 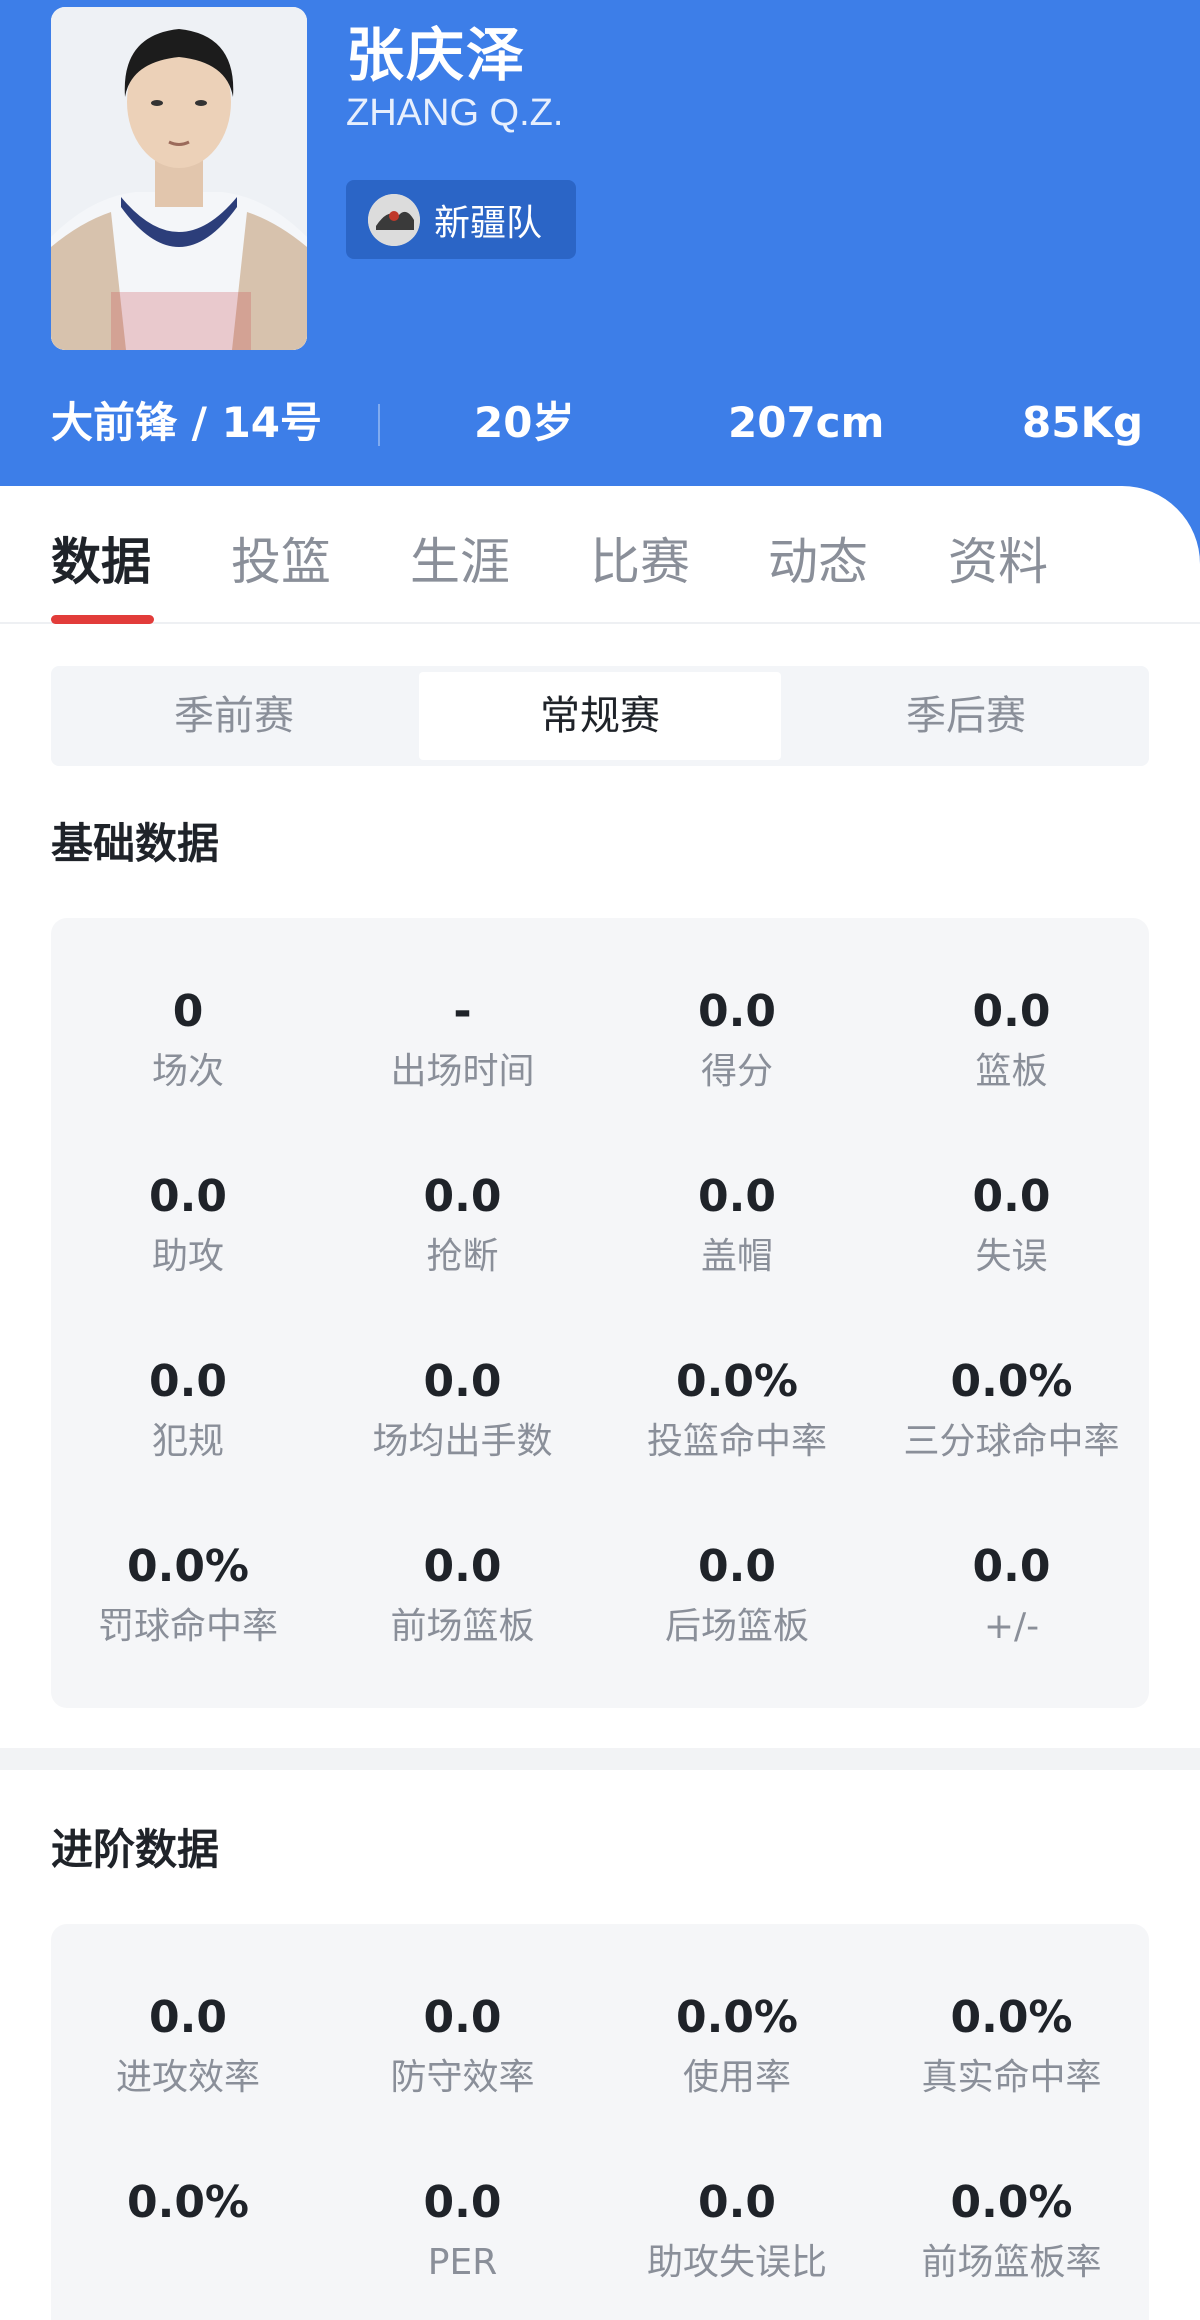 What do you see at coordinates (737, 1596) in the screenshot?
I see `stat-cell: 0.0 后场篮板` at bounding box center [737, 1596].